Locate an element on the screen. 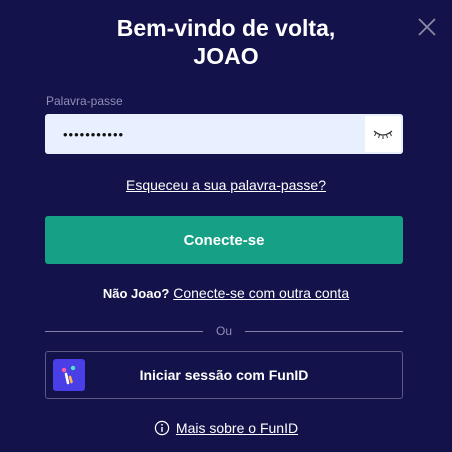 The width and height of the screenshot is (452, 452). more-funid-link: Mais sobre o FunID is located at coordinates (237, 428).